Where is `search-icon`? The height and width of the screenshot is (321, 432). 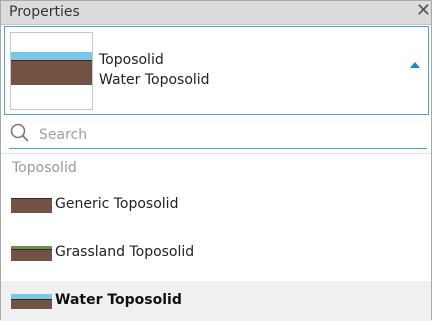 search-icon is located at coordinates (19, 132).